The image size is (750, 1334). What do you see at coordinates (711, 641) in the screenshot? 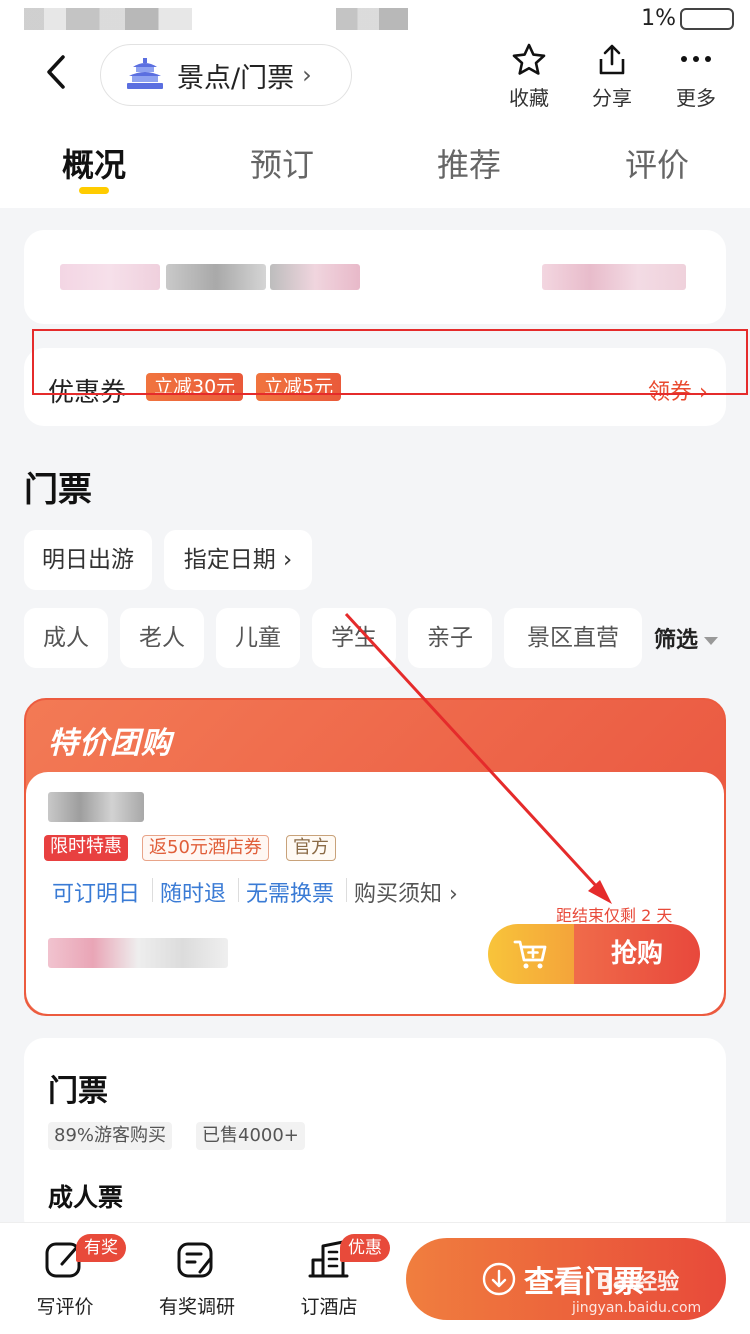
I see `caret-down-icon` at bounding box center [711, 641].